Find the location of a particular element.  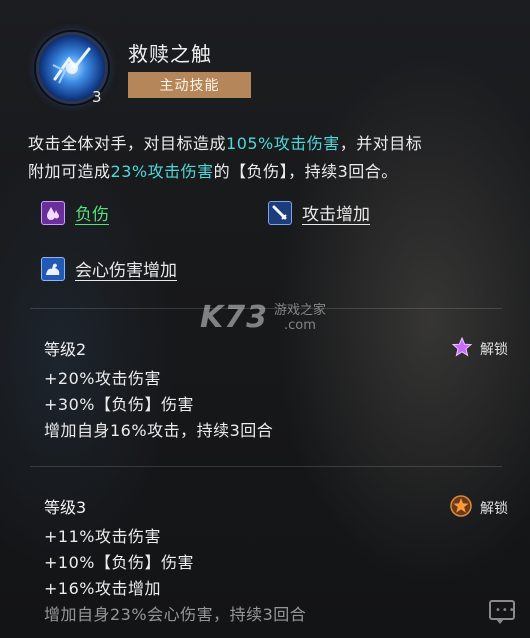

level-effect-line: +20%攻击伤害 is located at coordinates (102, 378).